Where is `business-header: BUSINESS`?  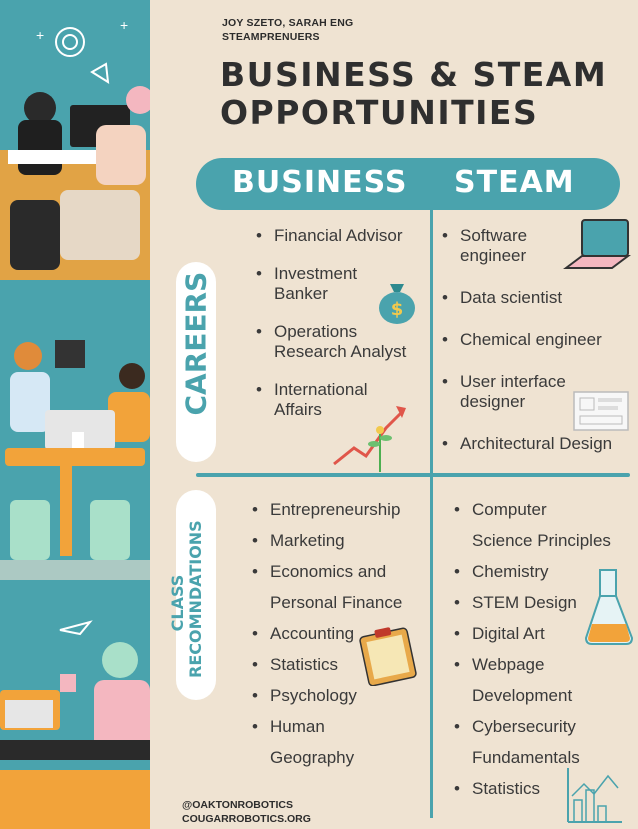 business-header: BUSINESS is located at coordinates (320, 182).